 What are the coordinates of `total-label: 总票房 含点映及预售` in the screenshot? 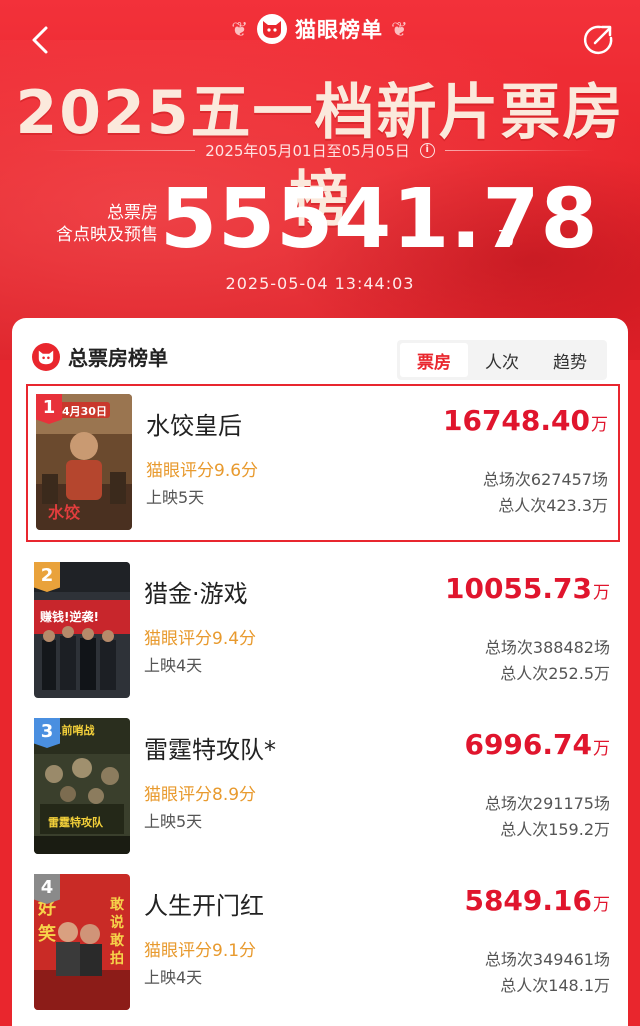 It's located at (99, 224).